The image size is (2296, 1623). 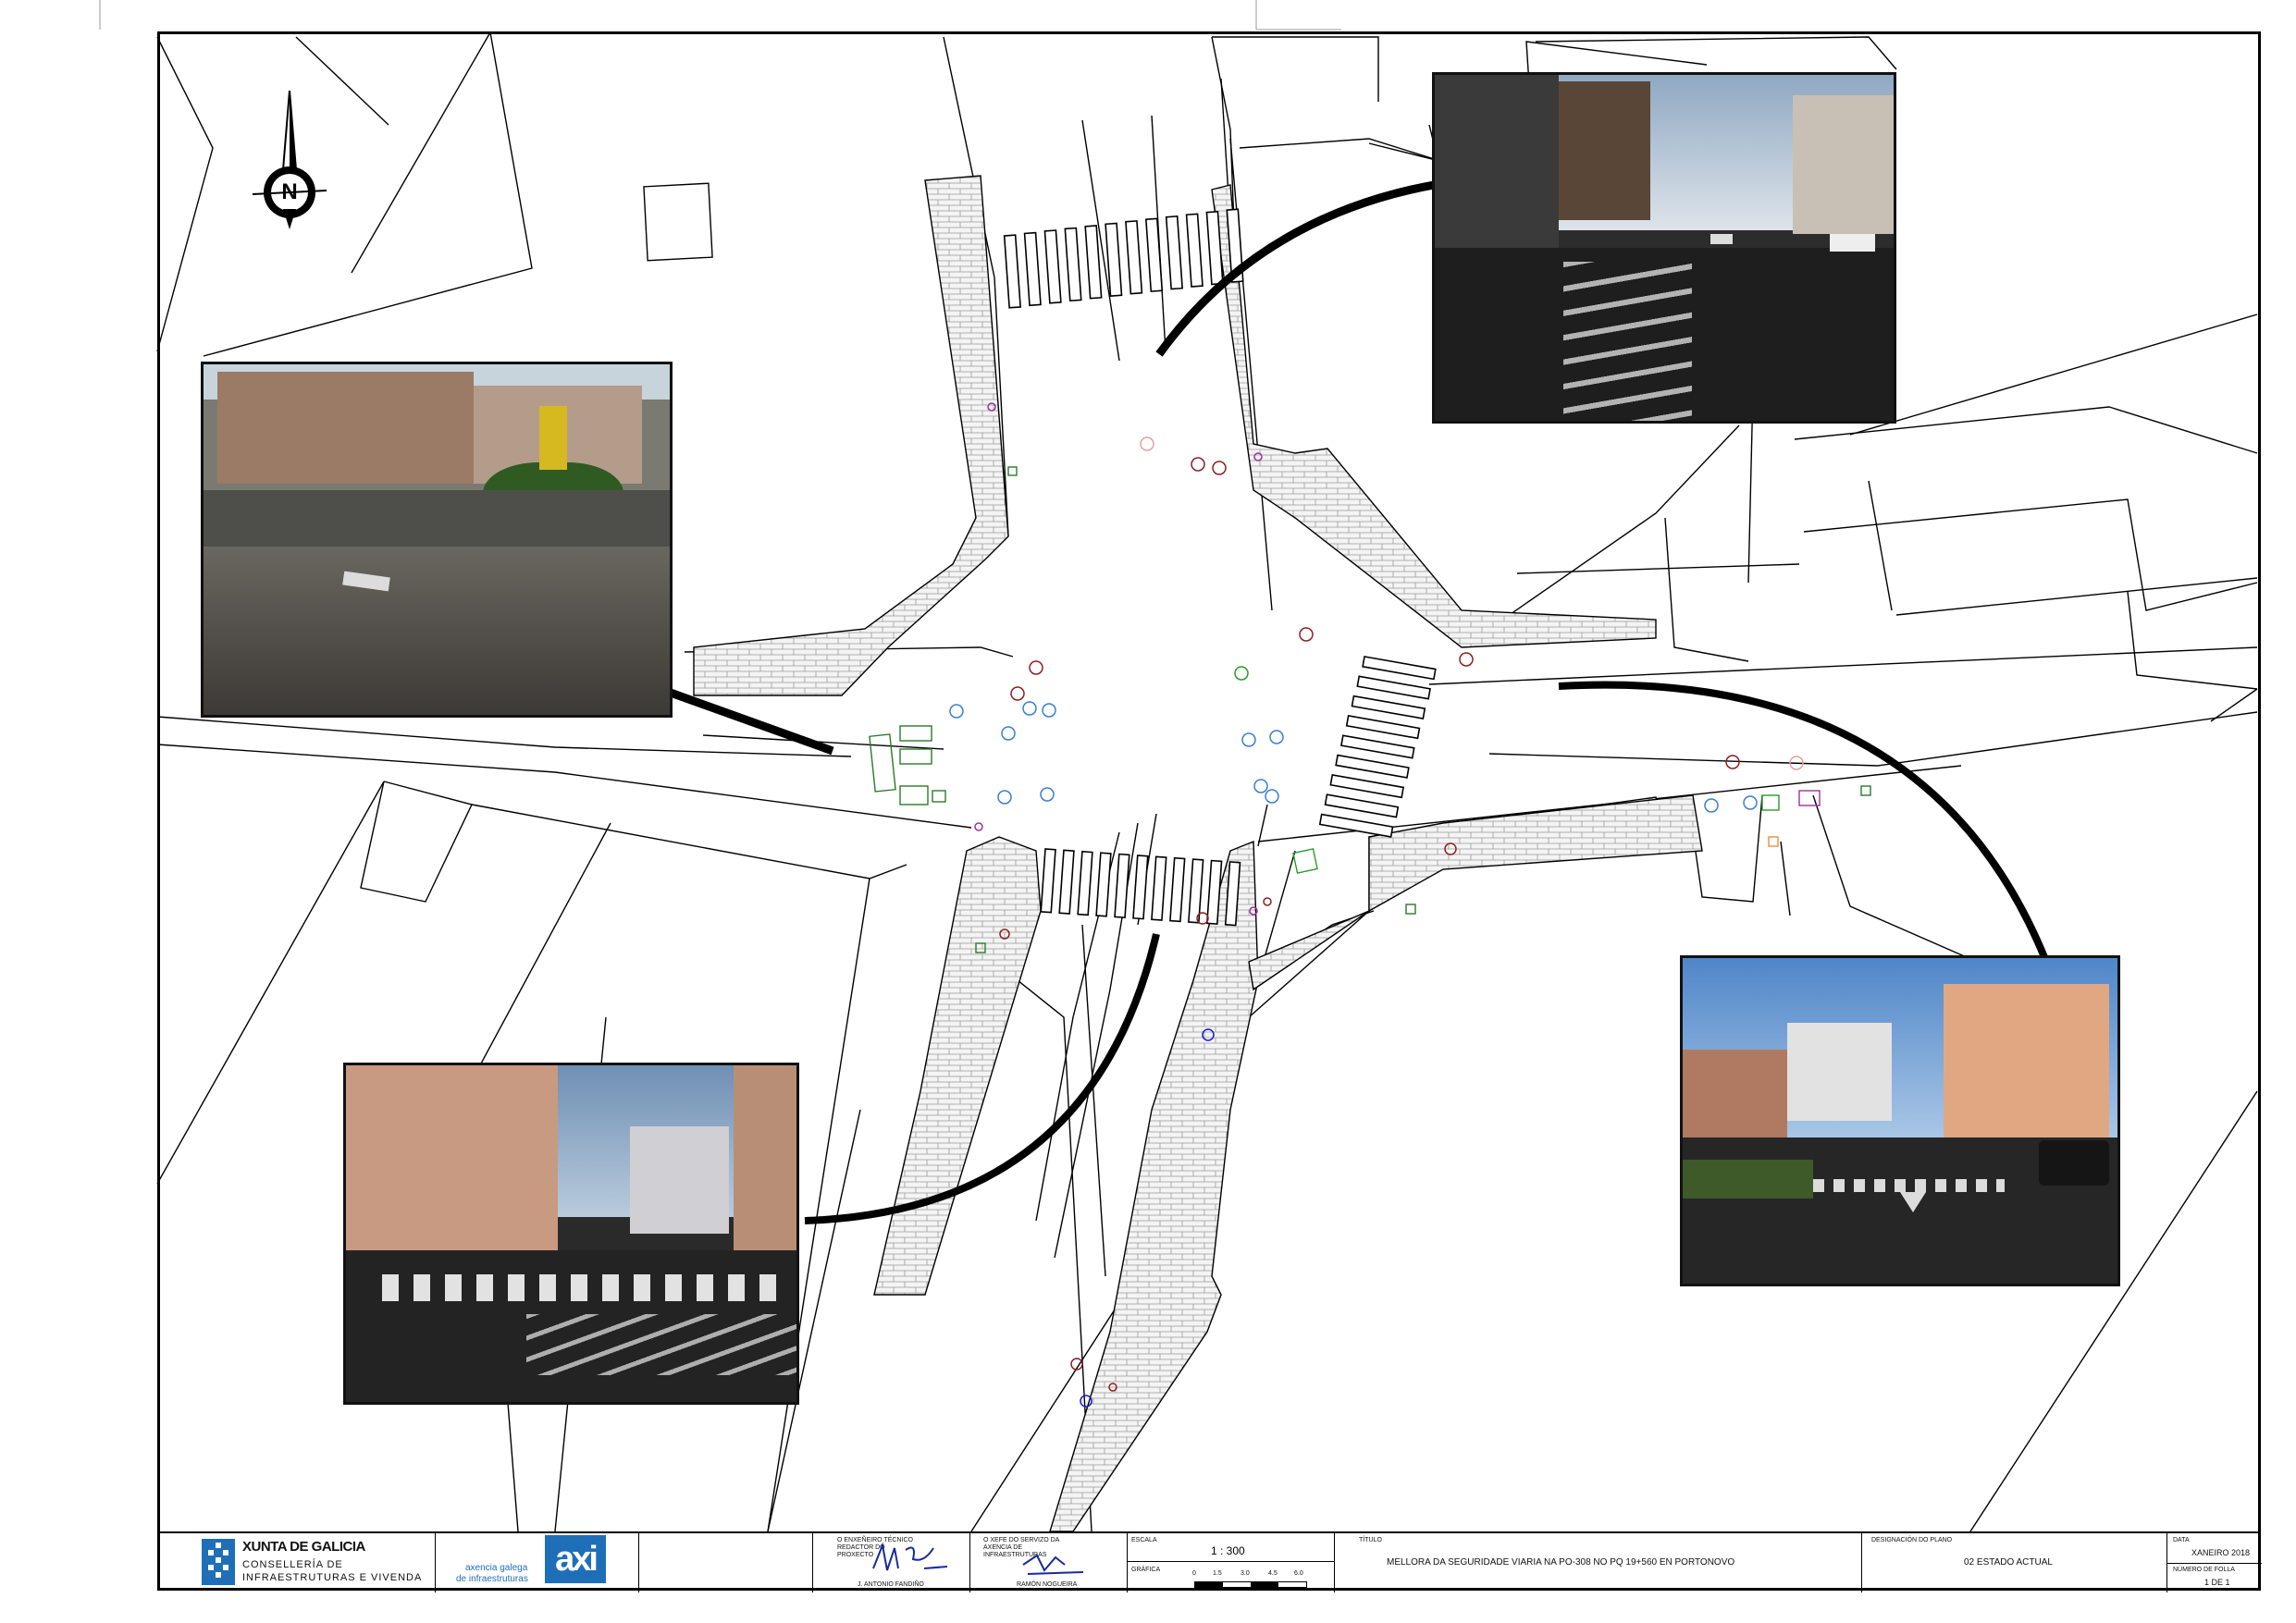 I want to click on consellaria-line2: INFRAESTRUTURAS E VIVENDA, so click(x=332, y=1577).